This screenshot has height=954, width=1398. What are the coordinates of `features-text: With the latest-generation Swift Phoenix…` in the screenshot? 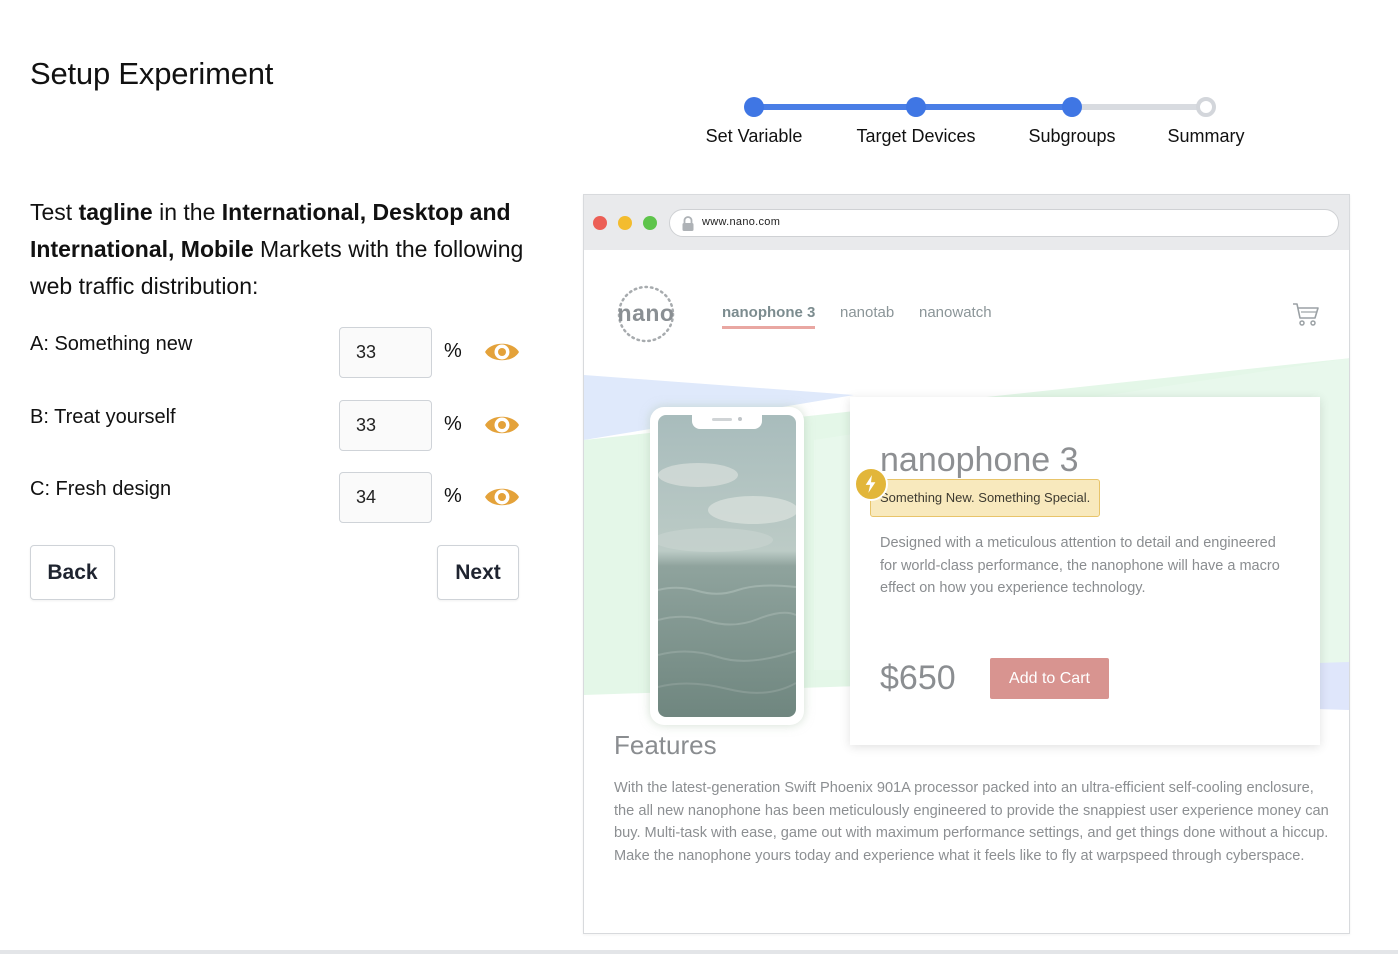 It's located at (971, 822).